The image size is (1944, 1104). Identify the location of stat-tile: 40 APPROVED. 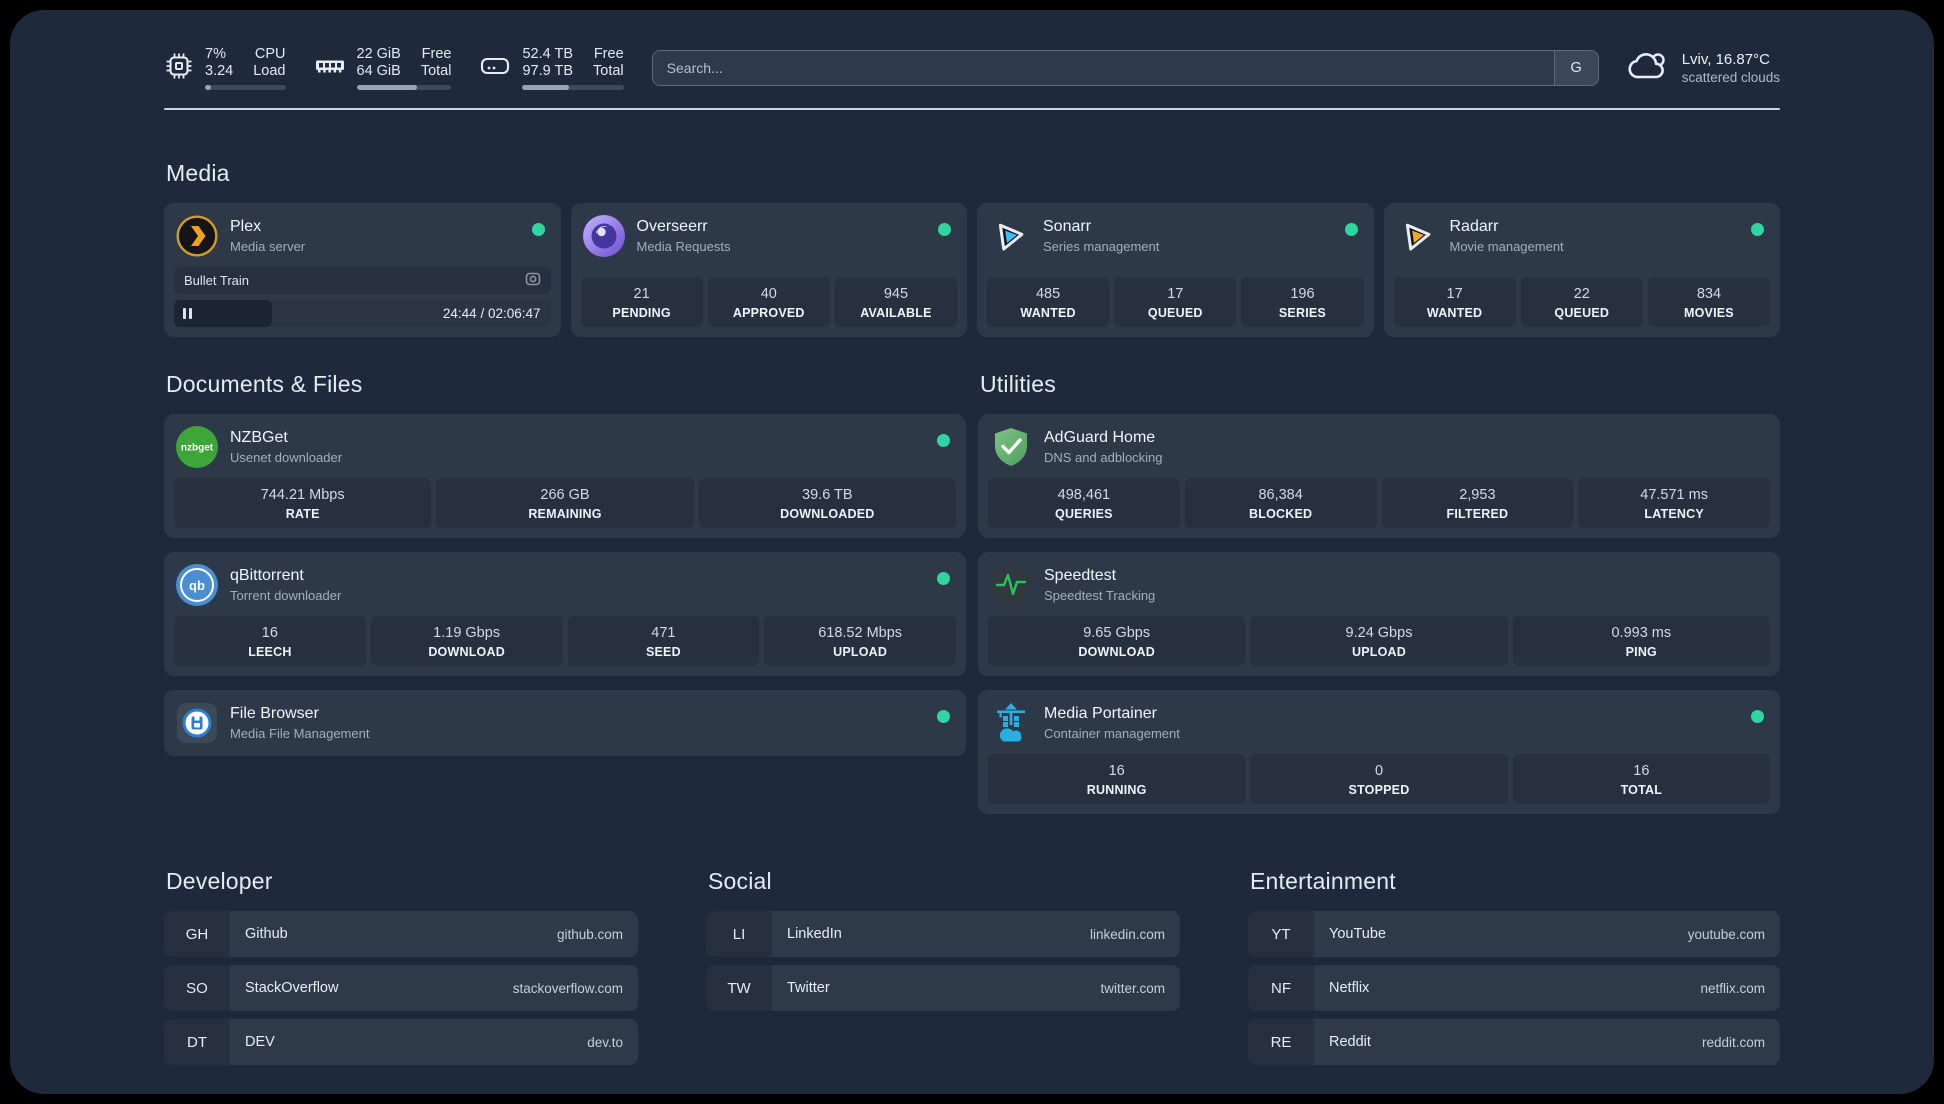
(768, 302).